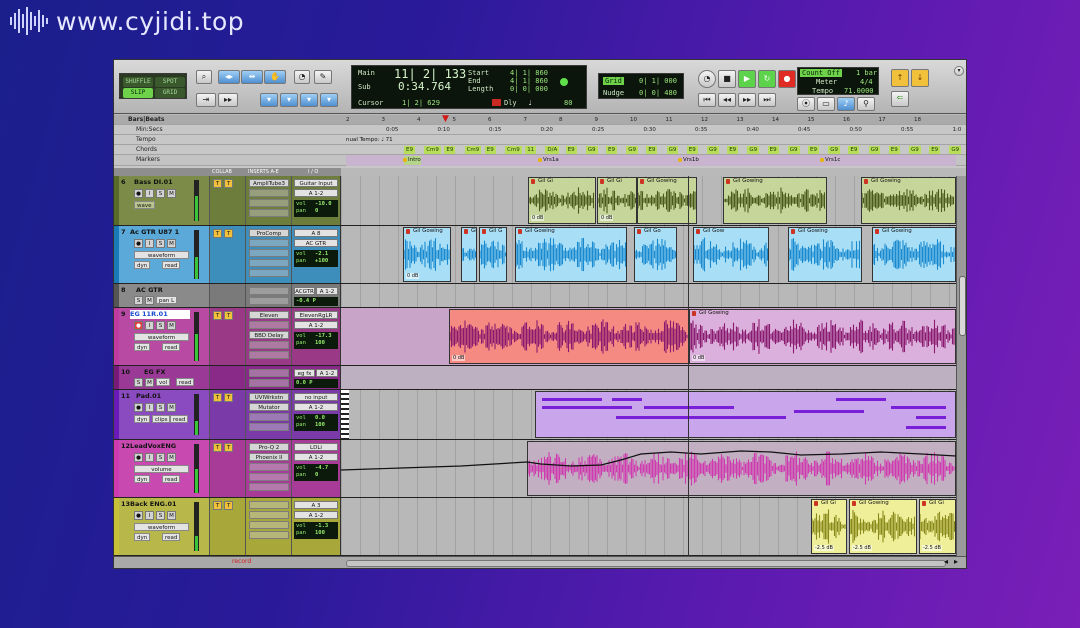 The image size is (1080, 628). Describe the element at coordinates (269, 535) in the screenshot. I see `insert-slot-d` at that location.